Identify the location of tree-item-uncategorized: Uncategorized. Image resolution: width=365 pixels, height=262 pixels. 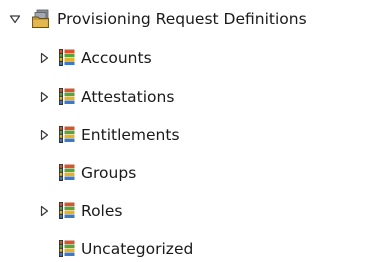
(115, 249).